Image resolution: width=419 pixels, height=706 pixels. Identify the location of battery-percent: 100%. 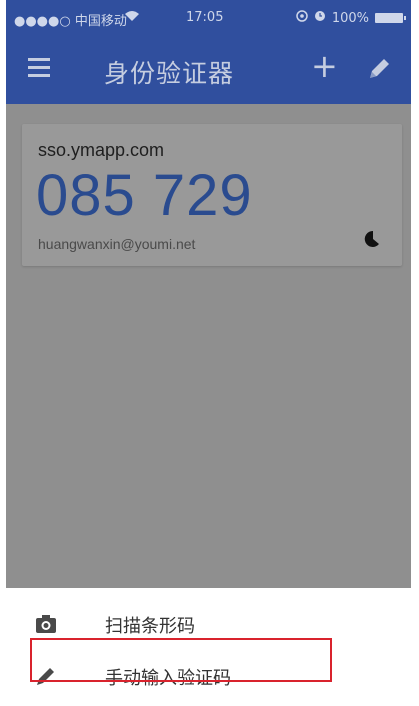
(350, 18).